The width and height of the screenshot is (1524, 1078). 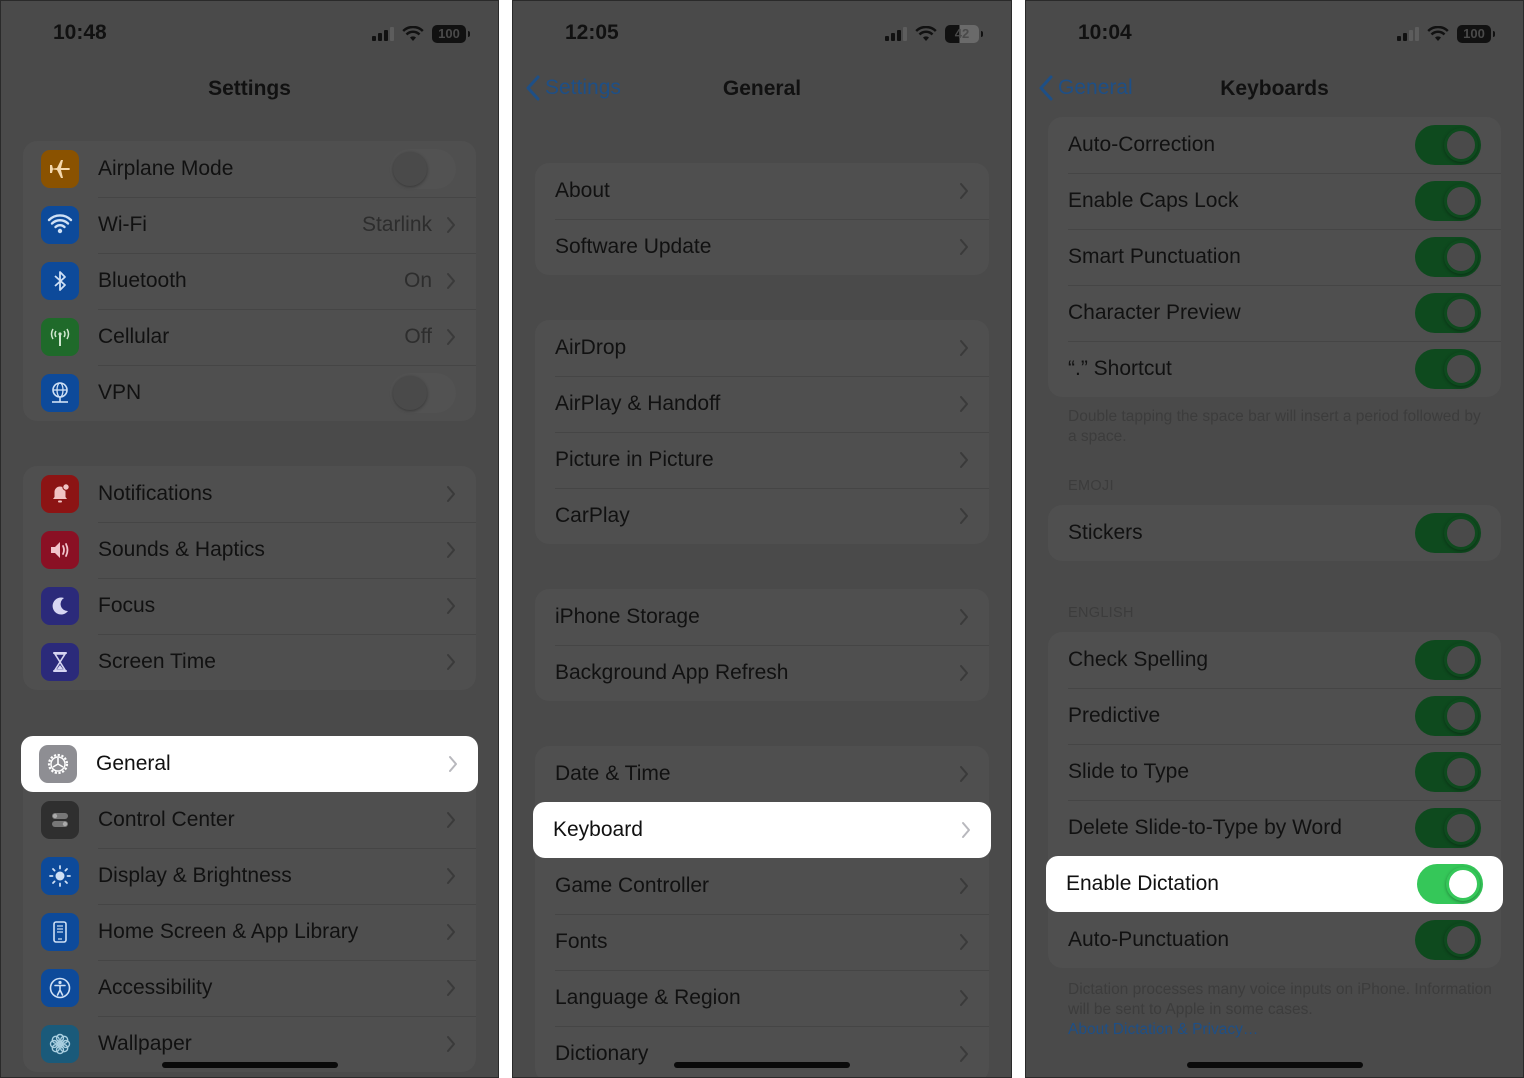 I want to click on settings-row-keyboard: Keyboard, so click(x=762, y=830).